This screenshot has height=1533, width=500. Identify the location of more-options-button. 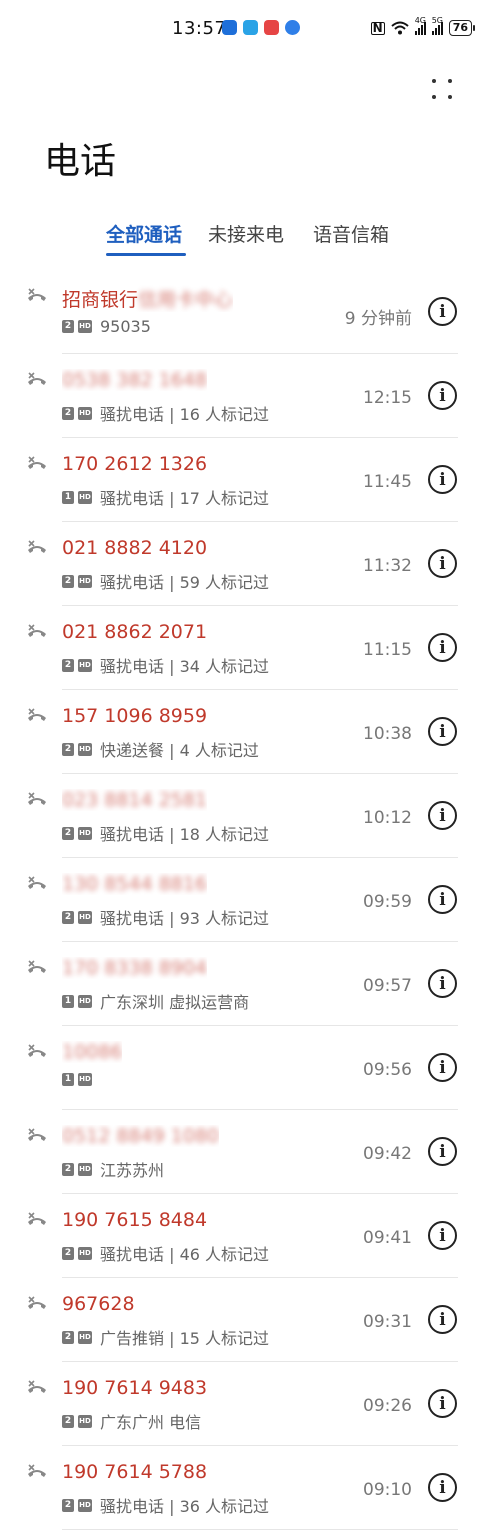
(443, 89).